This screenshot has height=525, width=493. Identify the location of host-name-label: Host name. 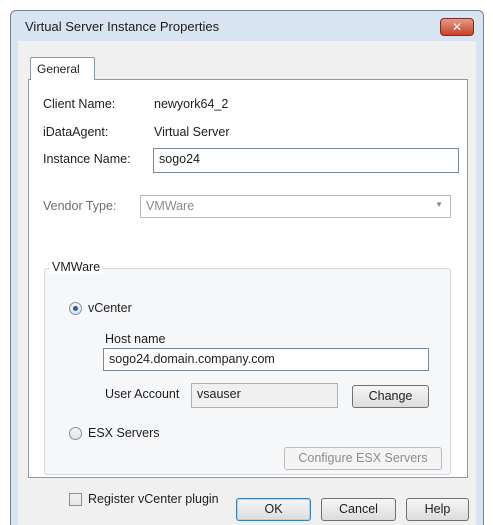
(135, 339).